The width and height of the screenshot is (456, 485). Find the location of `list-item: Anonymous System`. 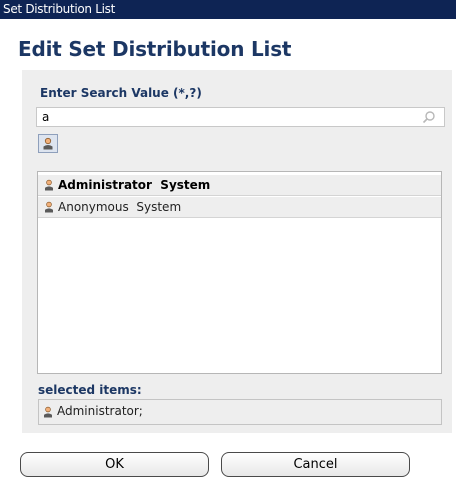

list-item: Anonymous System is located at coordinates (239, 207).